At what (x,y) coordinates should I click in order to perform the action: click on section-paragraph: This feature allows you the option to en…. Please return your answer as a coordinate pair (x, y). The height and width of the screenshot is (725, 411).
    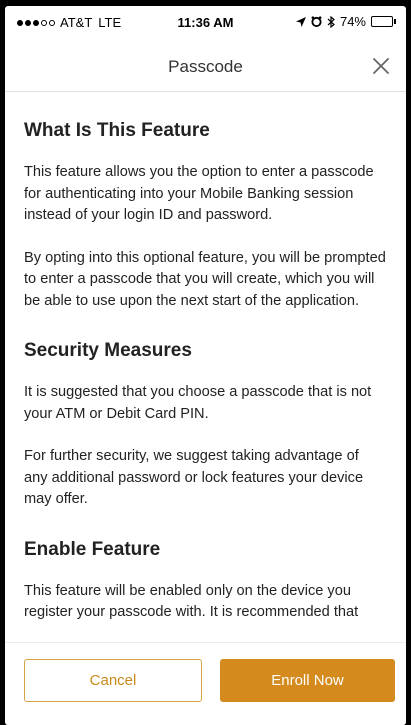
    Looking at the image, I should click on (199, 193).